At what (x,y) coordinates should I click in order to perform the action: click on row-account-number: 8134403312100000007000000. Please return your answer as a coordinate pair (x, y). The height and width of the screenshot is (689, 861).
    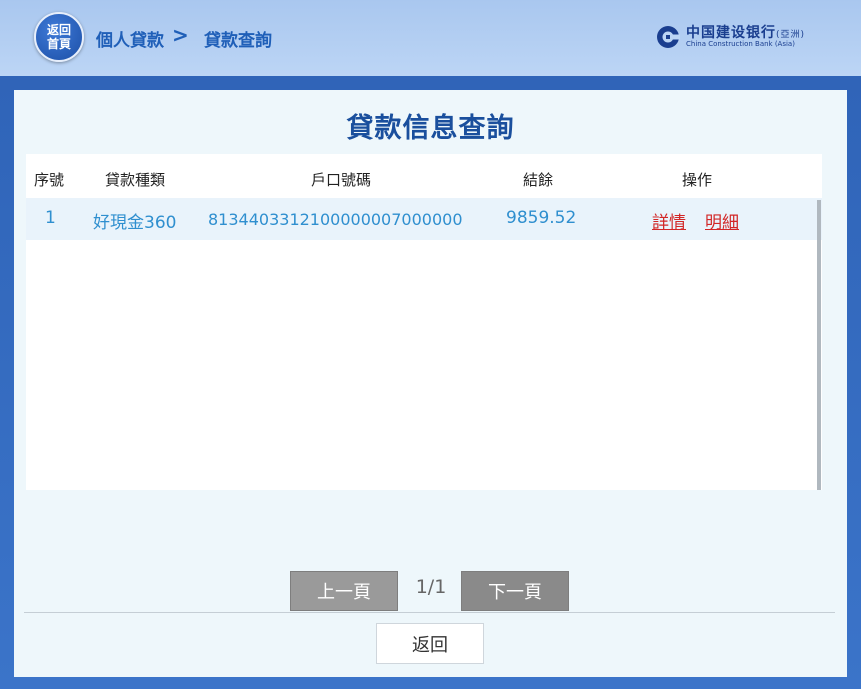
    Looking at the image, I should click on (335, 219).